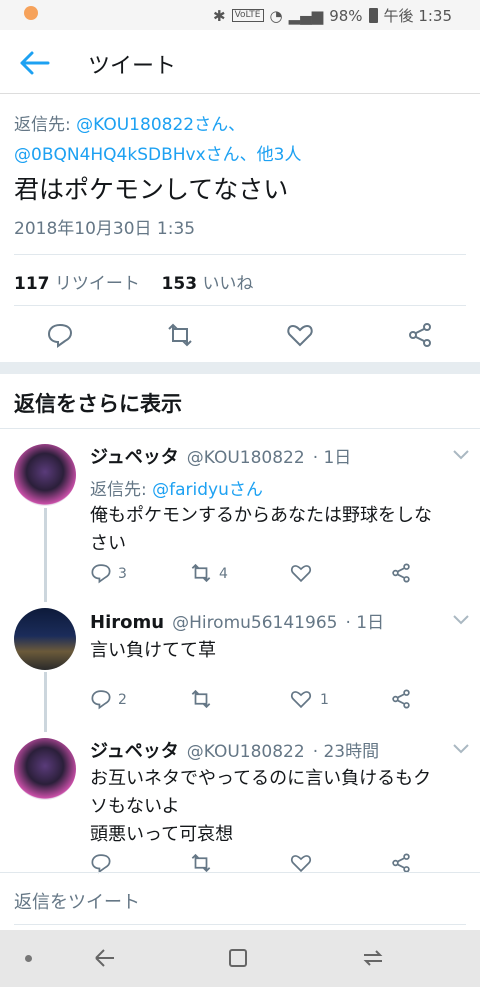 The height and width of the screenshot is (987, 480). I want to click on reply-text-line: さい, so click(108, 543).